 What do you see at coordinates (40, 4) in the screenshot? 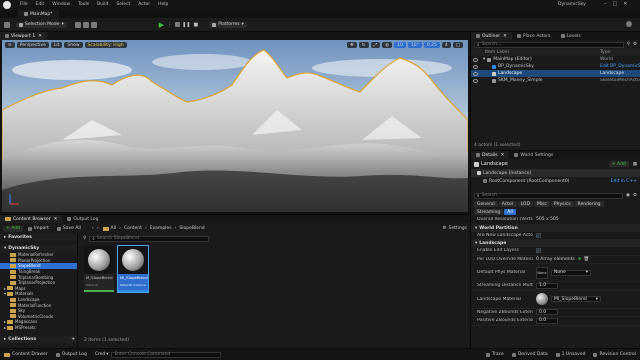
I see `menu-edit: Edit` at bounding box center [40, 4].